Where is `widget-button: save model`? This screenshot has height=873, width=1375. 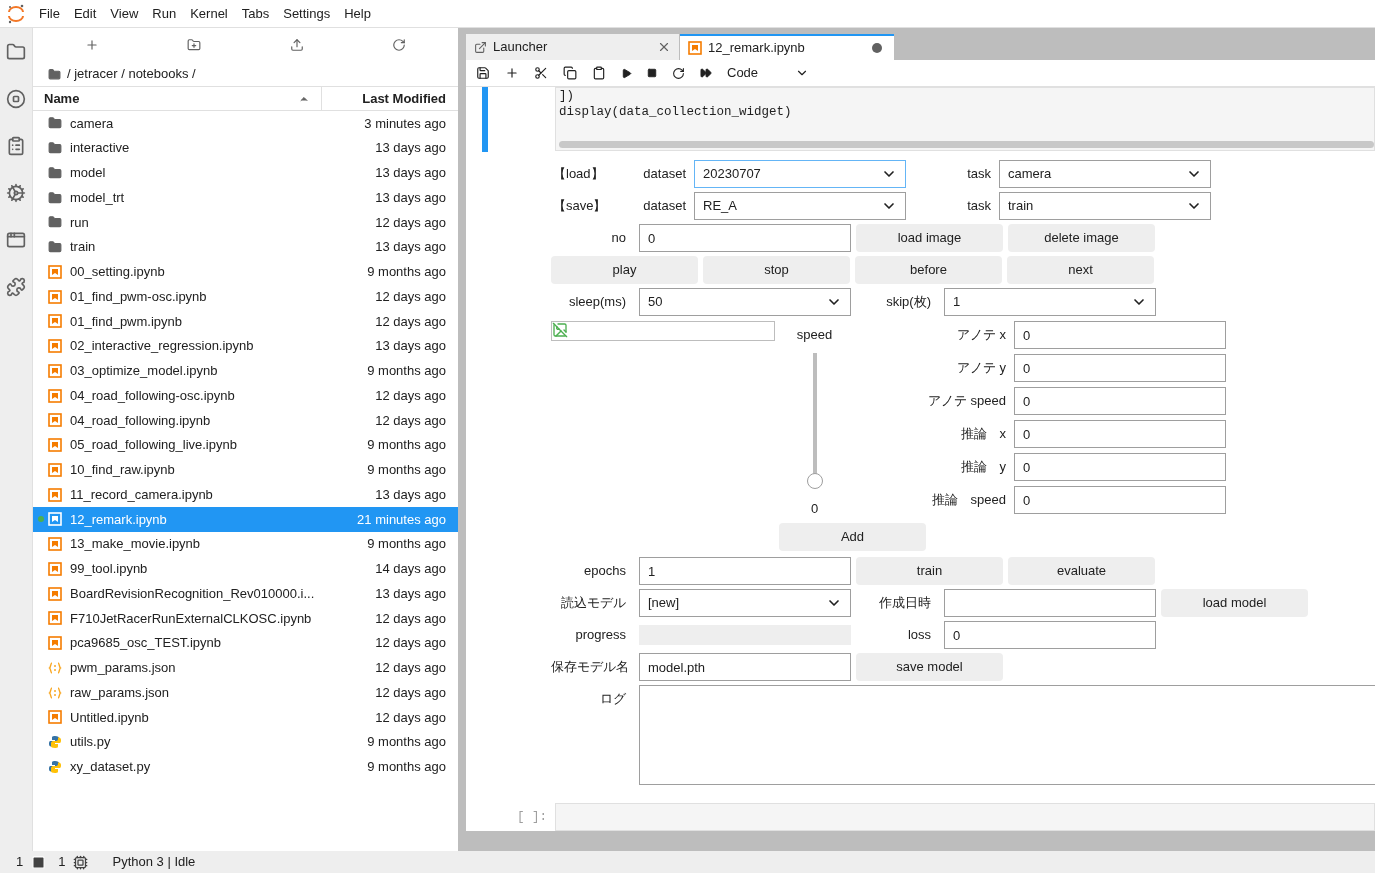 widget-button: save model is located at coordinates (929, 667).